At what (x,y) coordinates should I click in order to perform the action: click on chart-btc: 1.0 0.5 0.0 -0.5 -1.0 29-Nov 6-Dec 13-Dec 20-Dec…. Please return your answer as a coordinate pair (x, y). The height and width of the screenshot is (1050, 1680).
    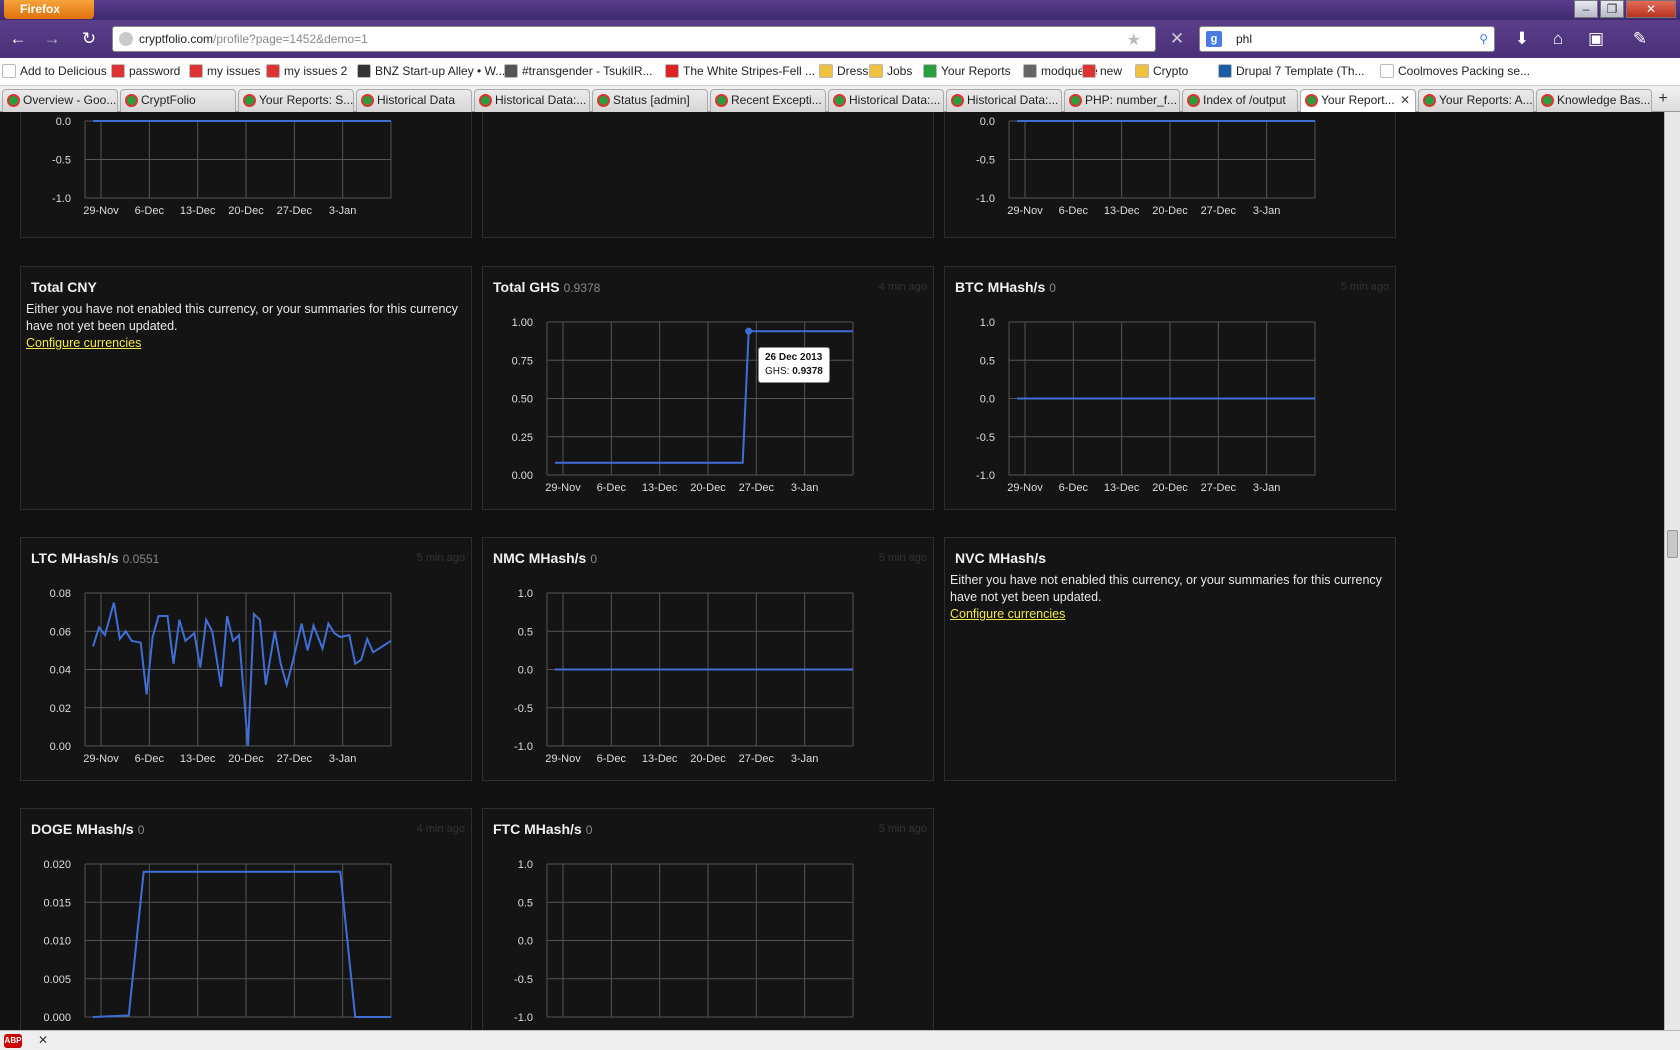
    Looking at the image, I should click on (1171, 389).